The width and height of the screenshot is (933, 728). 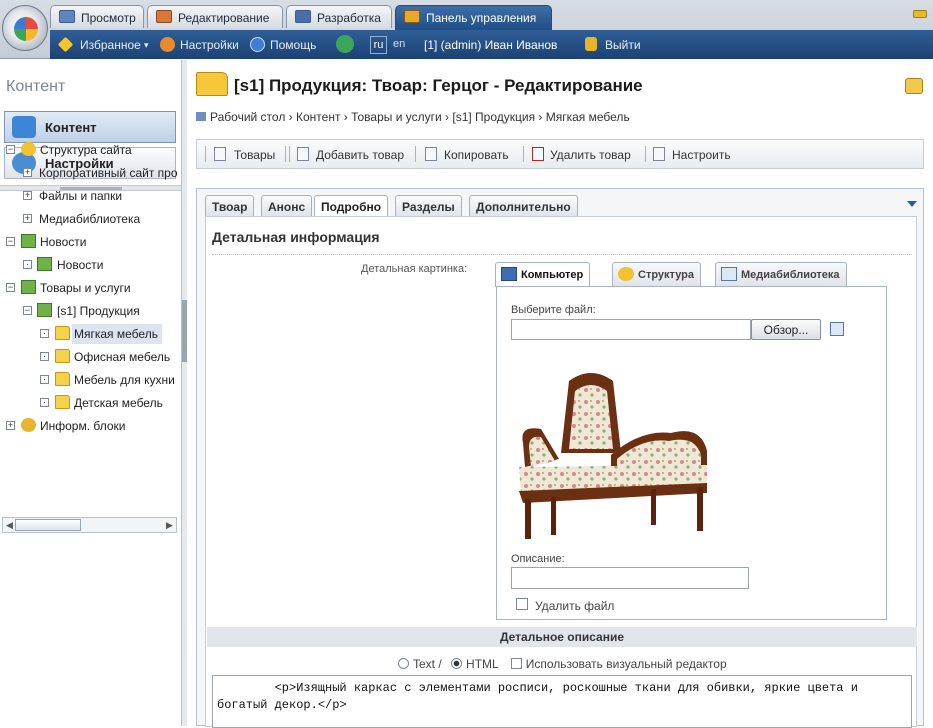 What do you see at coordinates (914, 86) in the screenshot?
I see `help-link-icon` at bounding box center [914, 86].